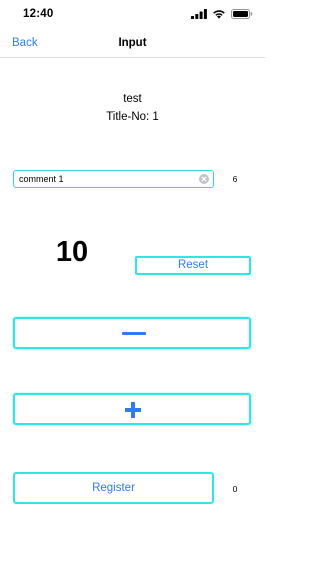  Describe the element at coordinates (132, 409) in the screenshot. I see `increment-button` at that location.